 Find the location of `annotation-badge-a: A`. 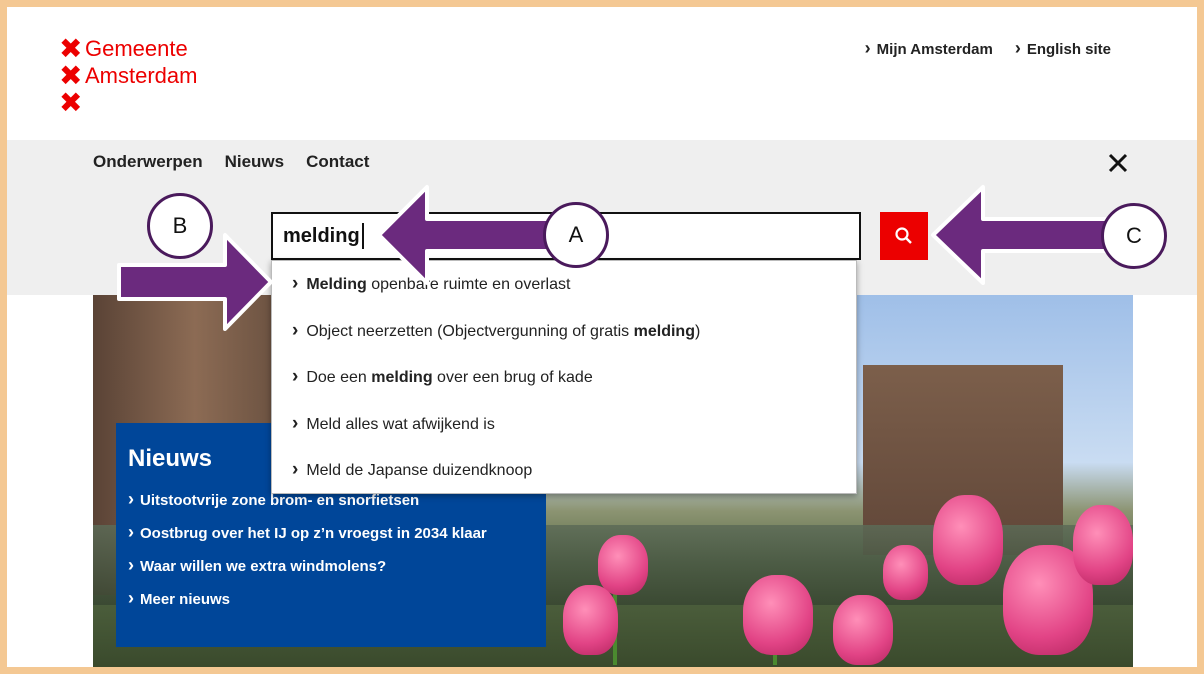

annotation-badge-a: A is located at coordinates (576, 235).